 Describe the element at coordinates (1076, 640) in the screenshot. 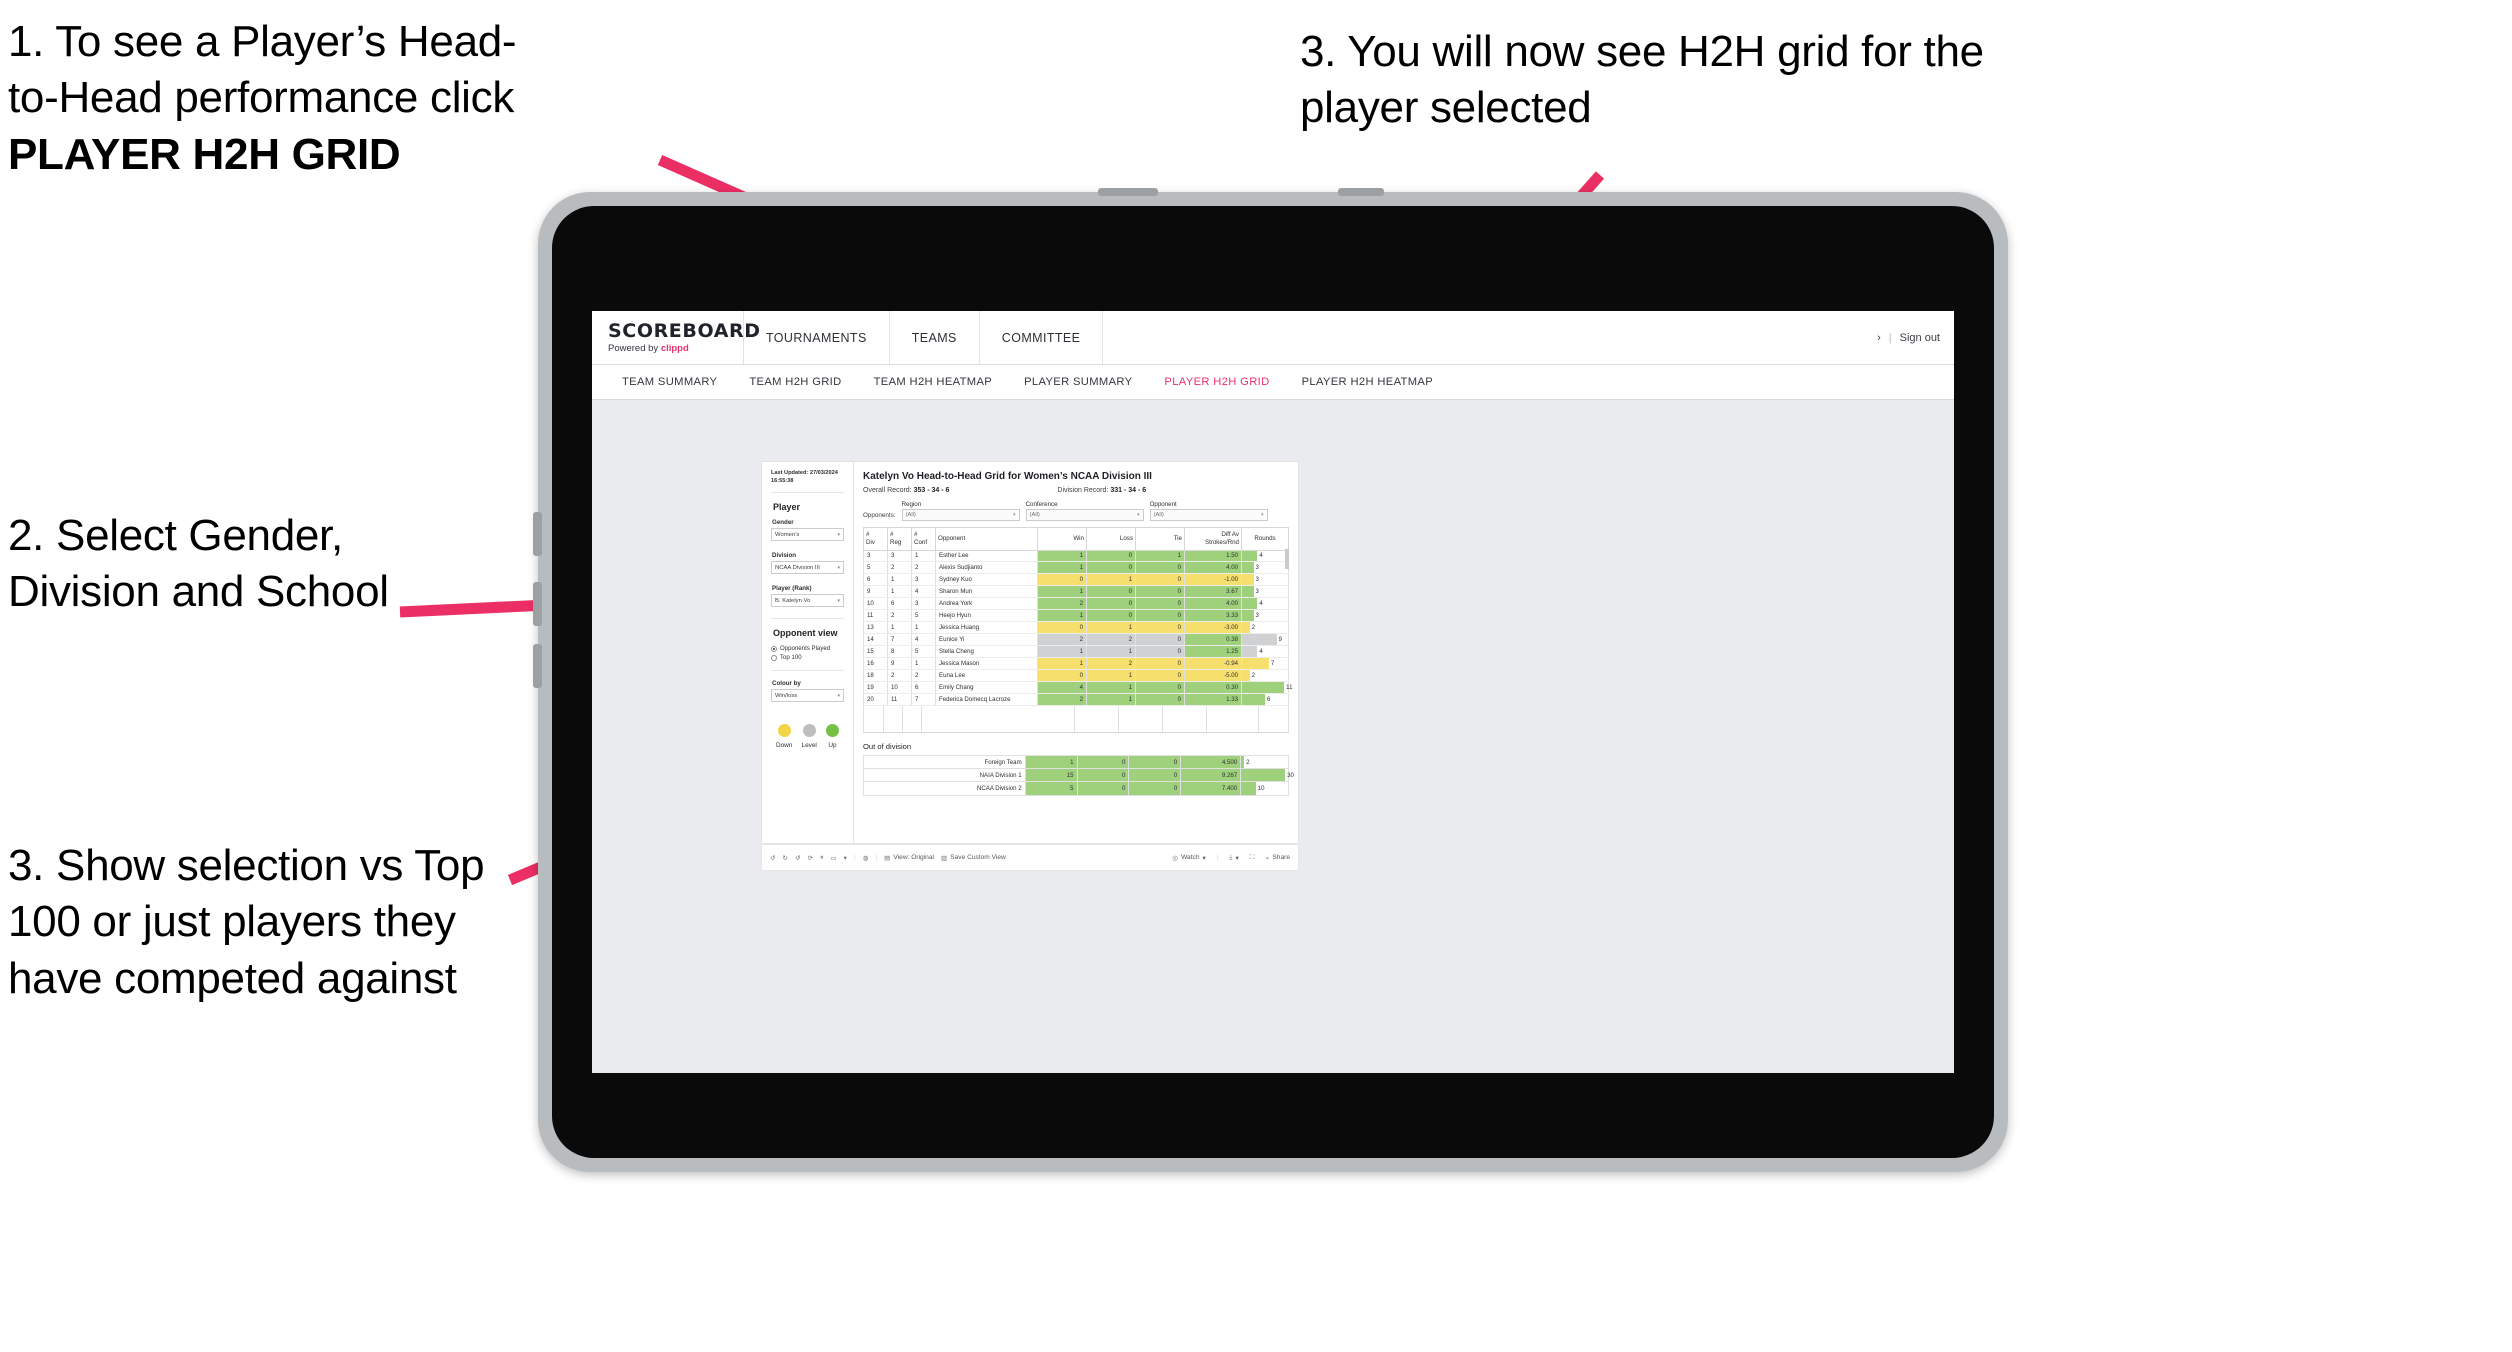

I see `table-row: 14 7 4 Eunice Yi 2 2 0 0.38 9` at that location.